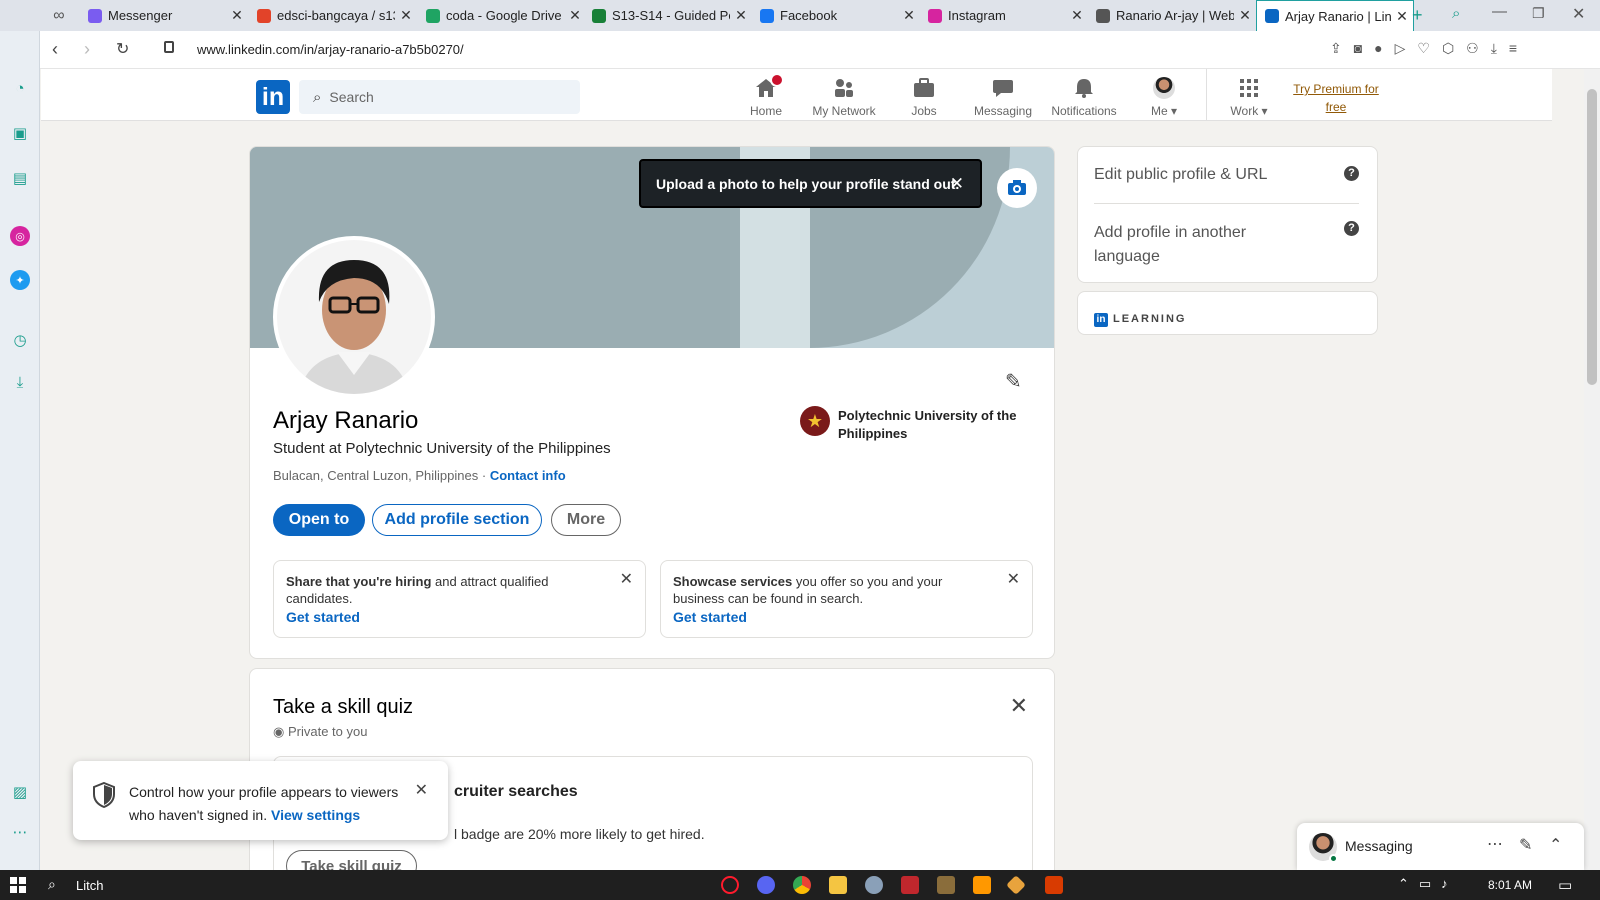 The height and width of the screenshot is (900, 1600). I want to click on school-logo: ★, so click(815, 421).